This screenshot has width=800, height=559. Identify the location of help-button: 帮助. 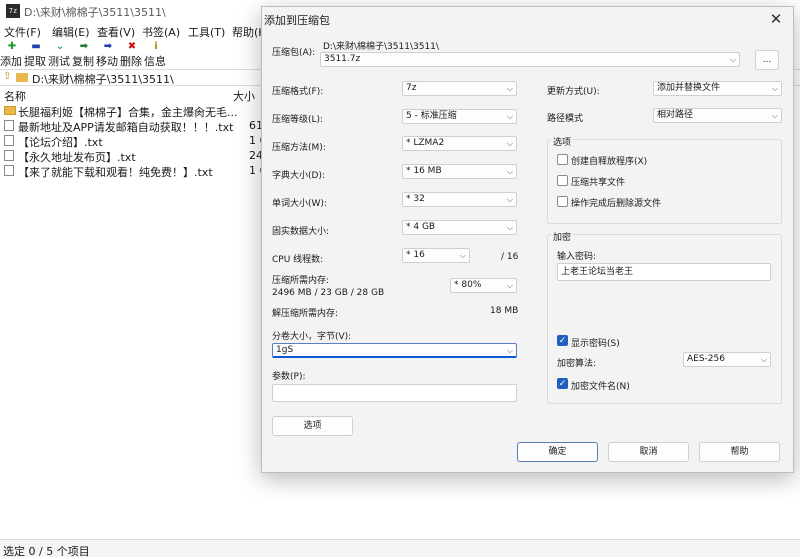
(739, 452).